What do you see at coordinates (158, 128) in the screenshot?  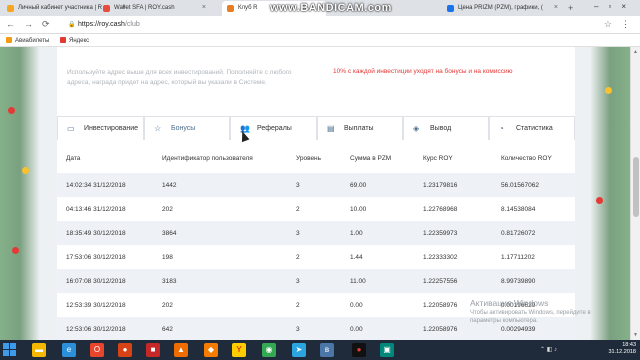 I see `star-icon: ☆` at bounding box center [158, 128].